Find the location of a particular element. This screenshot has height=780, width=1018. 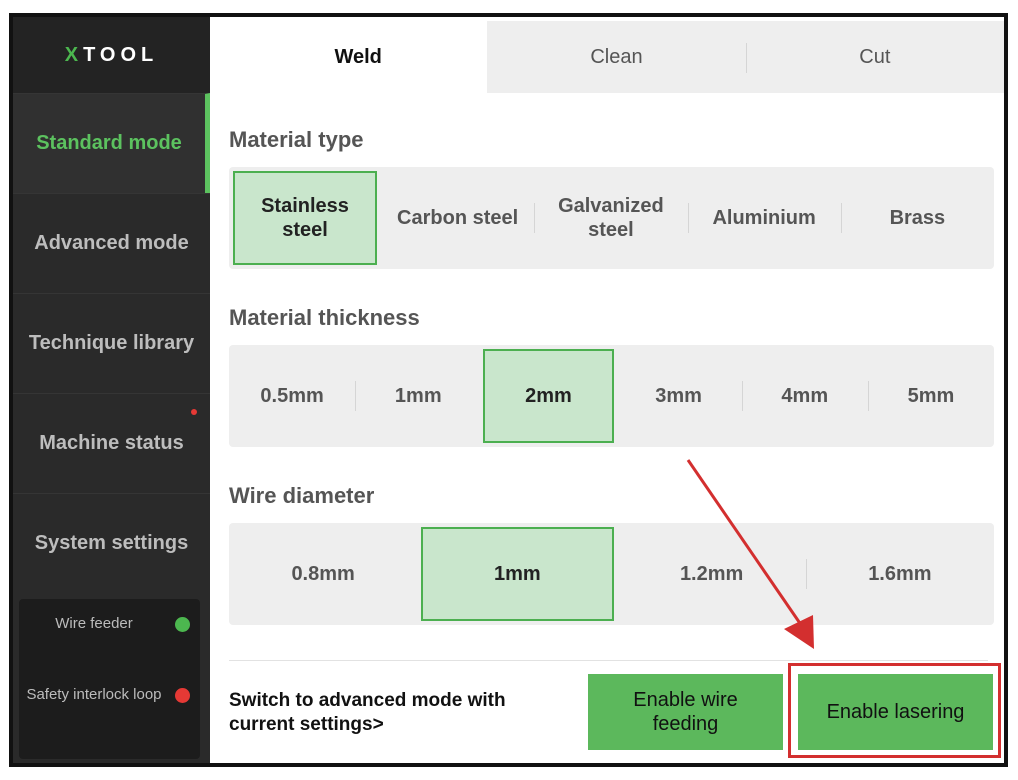

material-option-carbon-steel: Carbon steel is located at coordinates (457, 218).